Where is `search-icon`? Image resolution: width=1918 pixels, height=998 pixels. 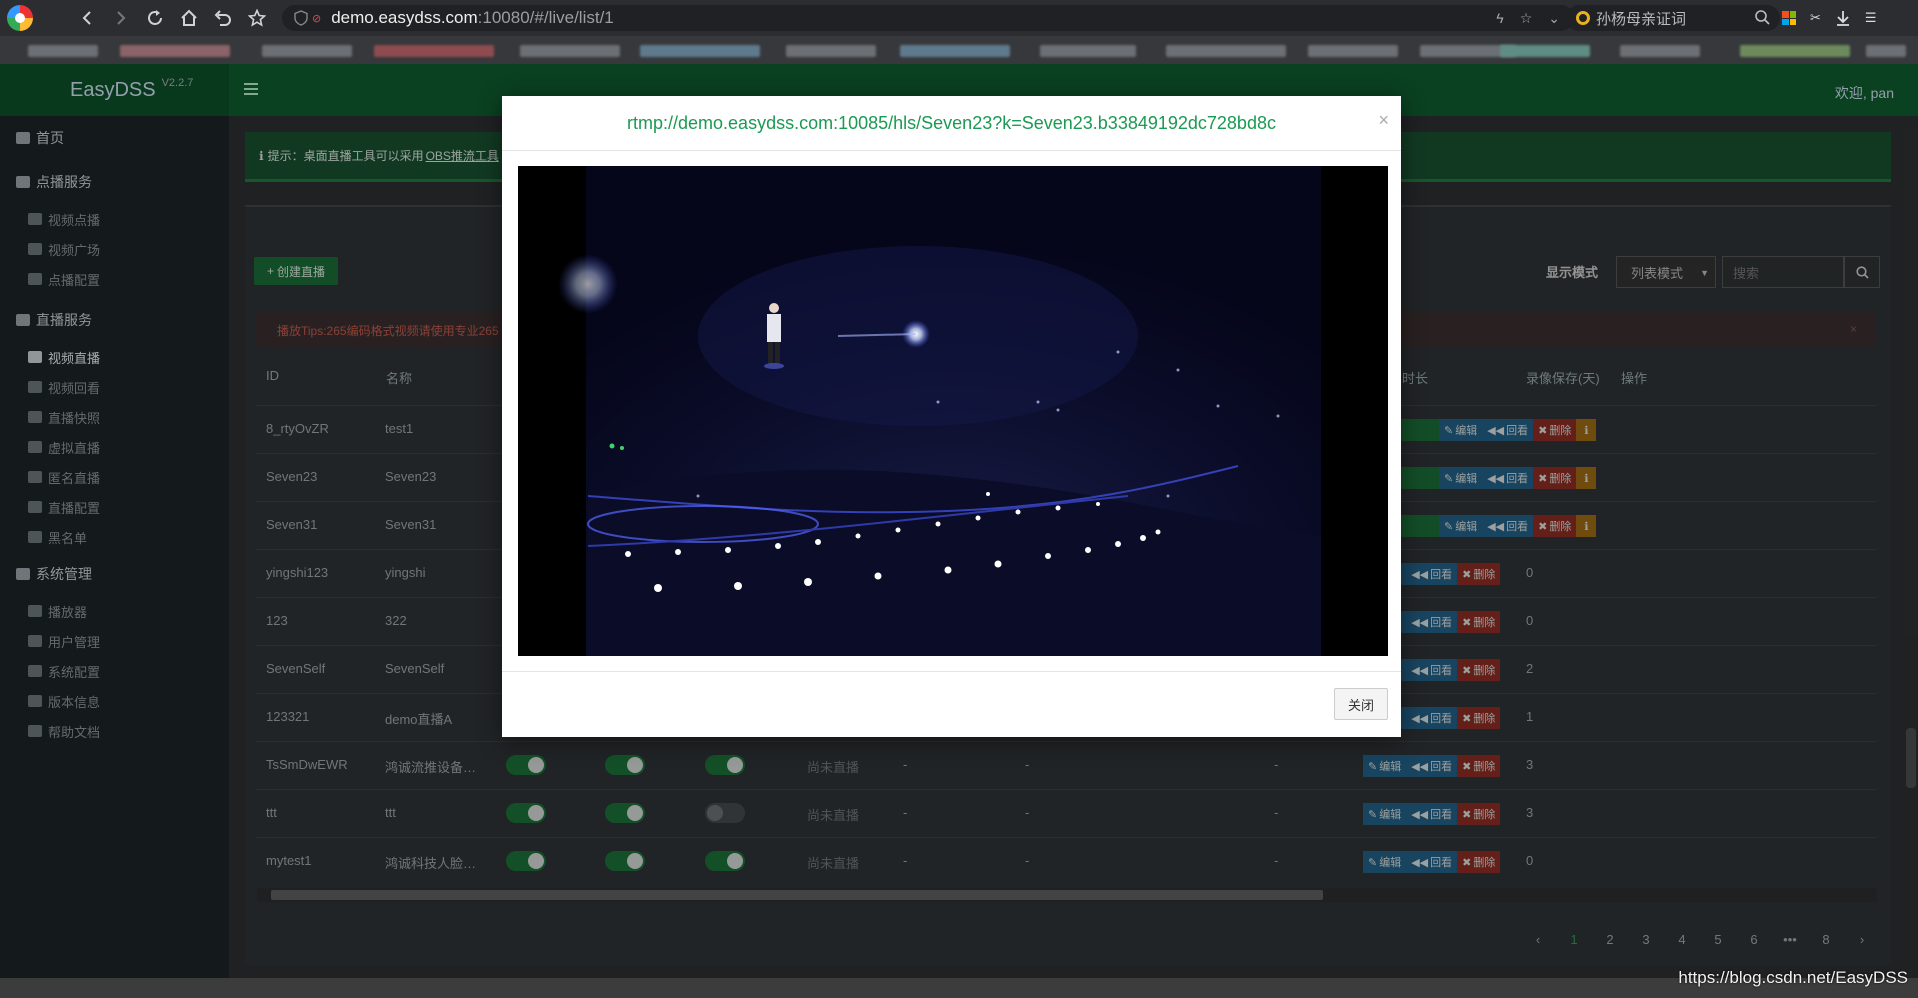 search-icon is located at coordinates (1762, 17).